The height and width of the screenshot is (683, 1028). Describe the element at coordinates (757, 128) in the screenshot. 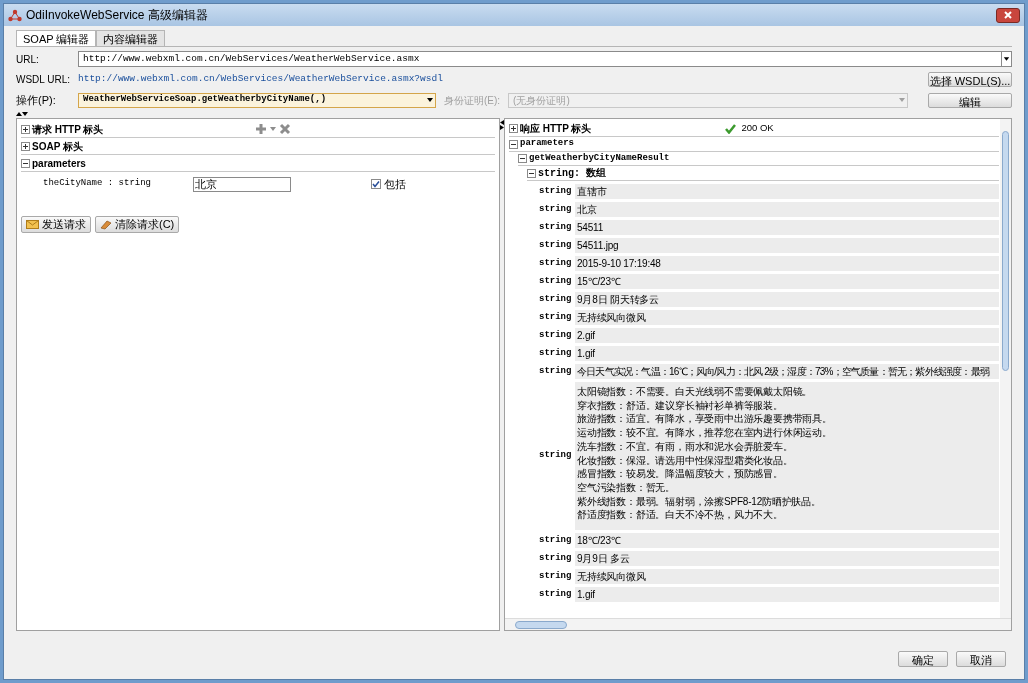

I see `status-text: 200 OK` at that location.